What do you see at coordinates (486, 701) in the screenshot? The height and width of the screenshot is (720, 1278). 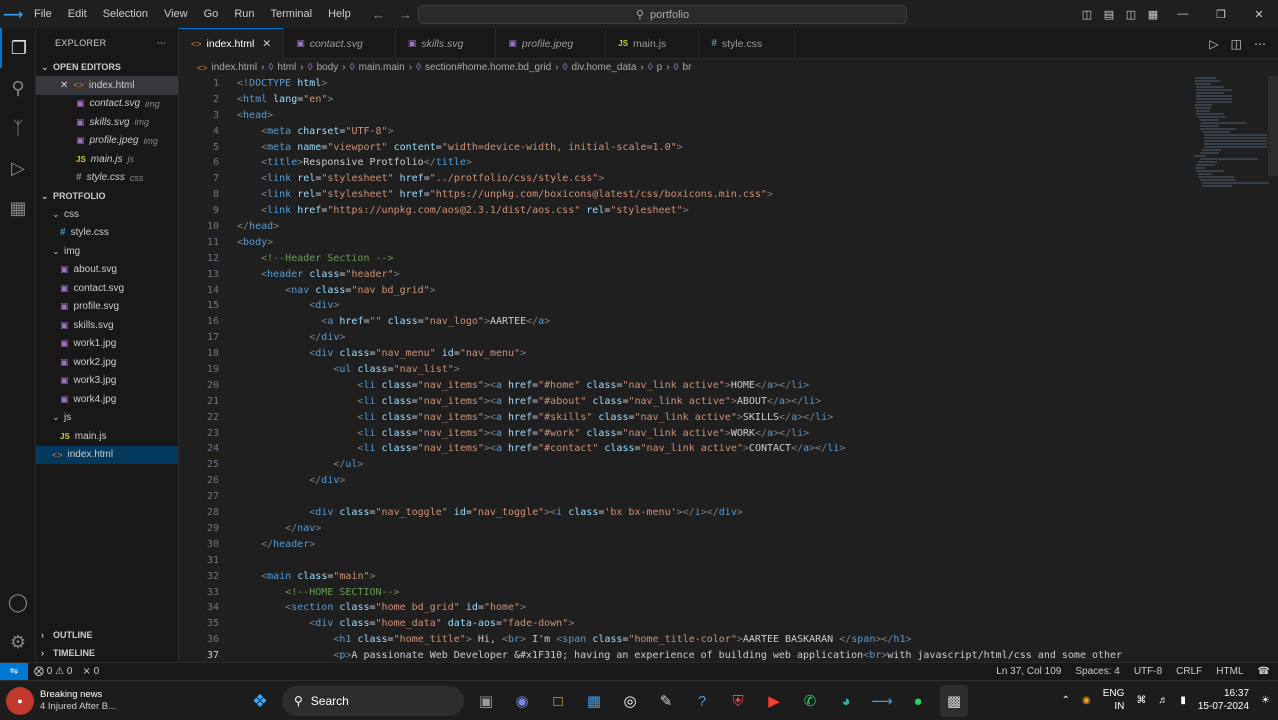 I see `task-view-icon: ▣` at bounding box center [486, 701].